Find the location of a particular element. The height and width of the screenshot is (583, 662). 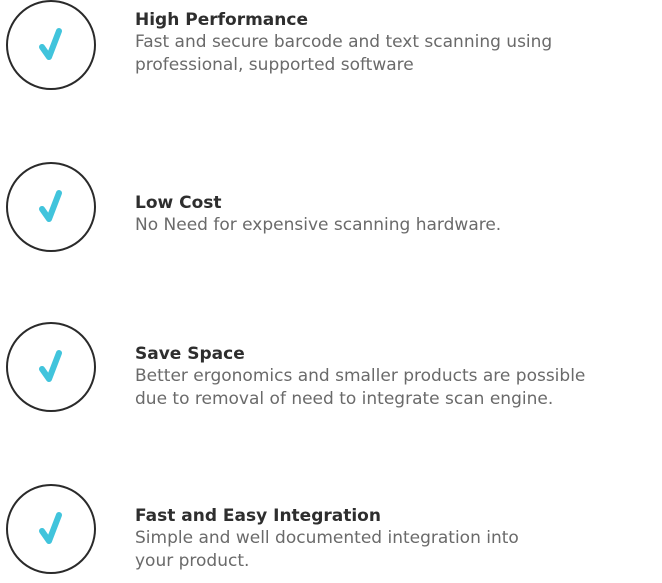

feature-title: Save Space is located at coordinates (190, 354).